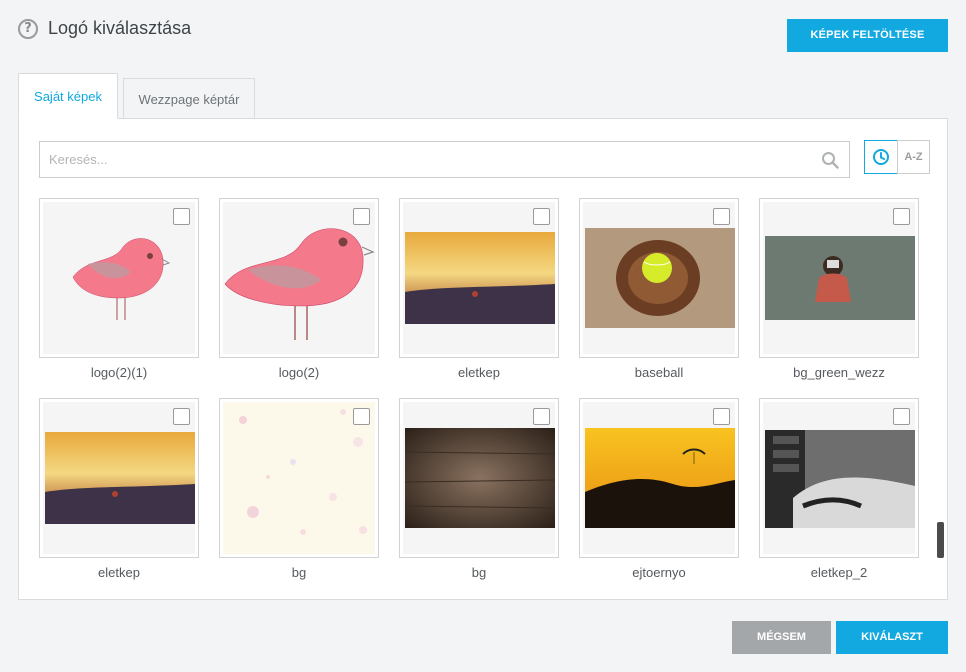 The width and height of the screenshot is (966, 672). Describe the element at coordinates (892, 637) in the screenshot. I see `select-button: KIVÁLASZT` at that location.